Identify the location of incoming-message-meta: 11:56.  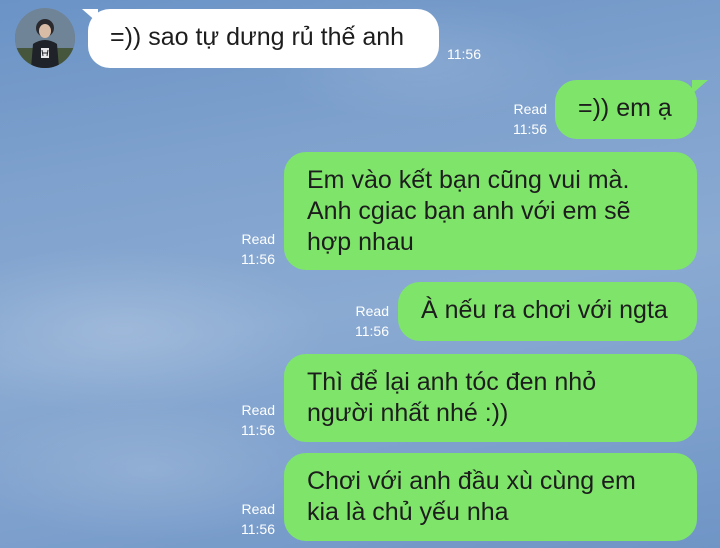
(464, 54).